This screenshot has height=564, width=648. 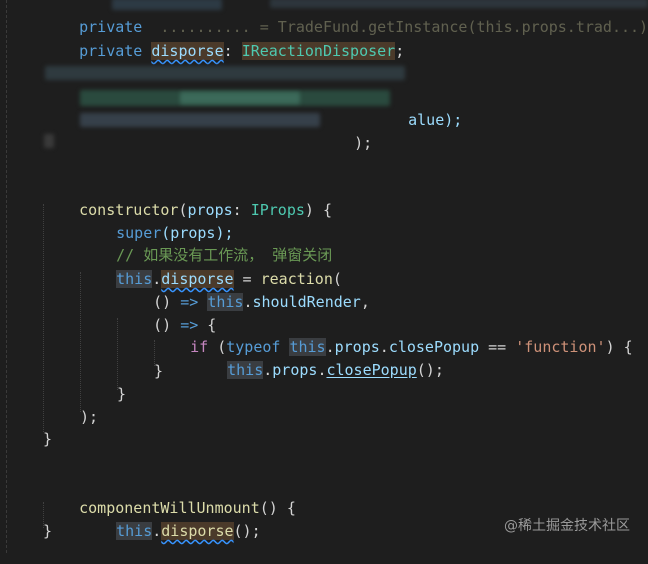 I want to click on keyword: private, so click(x=111, y=51).